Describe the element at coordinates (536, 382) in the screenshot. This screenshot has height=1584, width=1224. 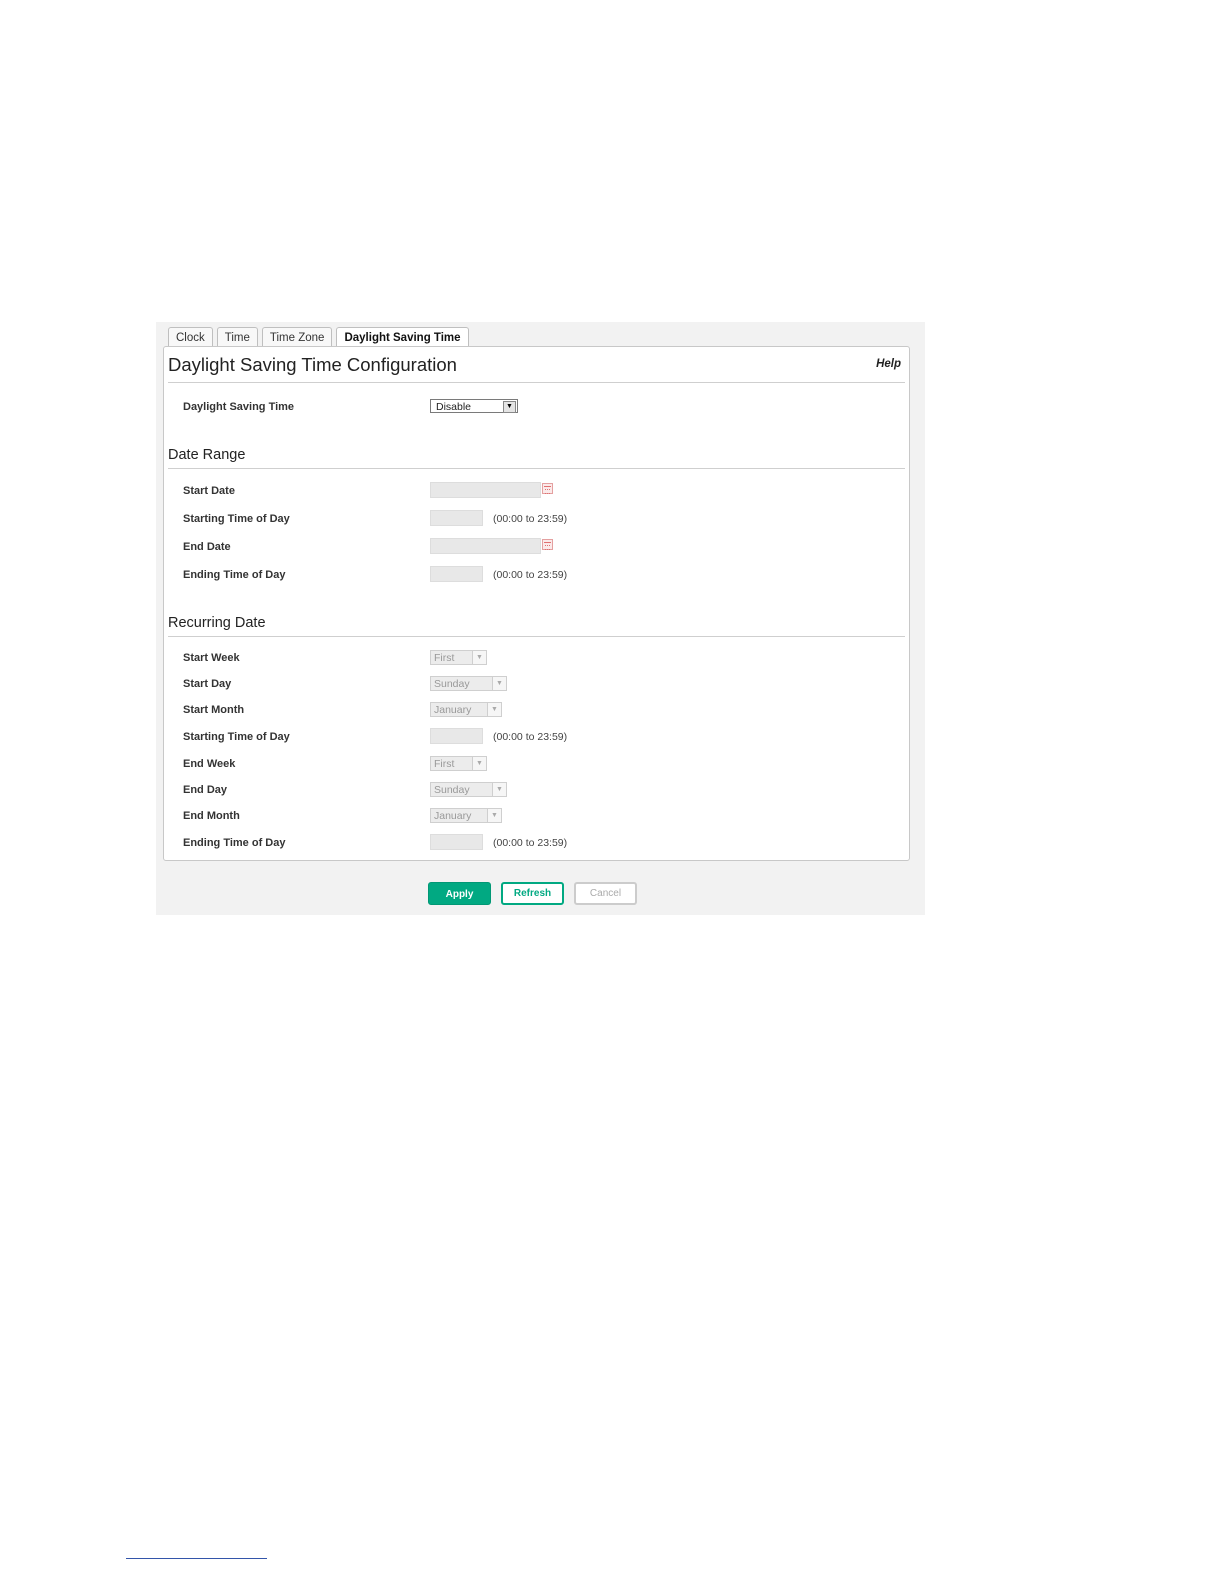
I see `title-divider` at that location.